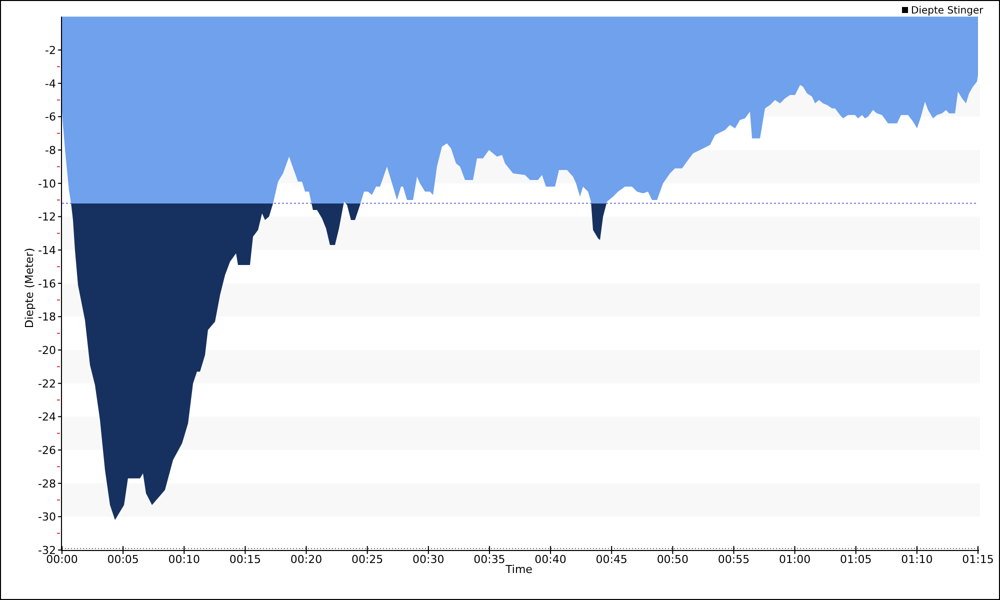 Image resolution: width=1000 pixels, height=600 pixels. I want to click on x-tick-label: 00:25, so click(367, 559).